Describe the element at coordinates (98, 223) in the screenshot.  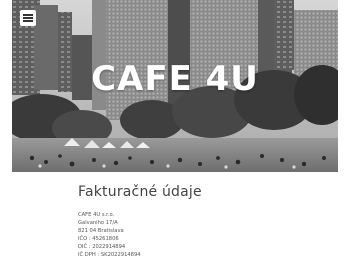
I see `street-address: Galvaniho 17/A` at that location.